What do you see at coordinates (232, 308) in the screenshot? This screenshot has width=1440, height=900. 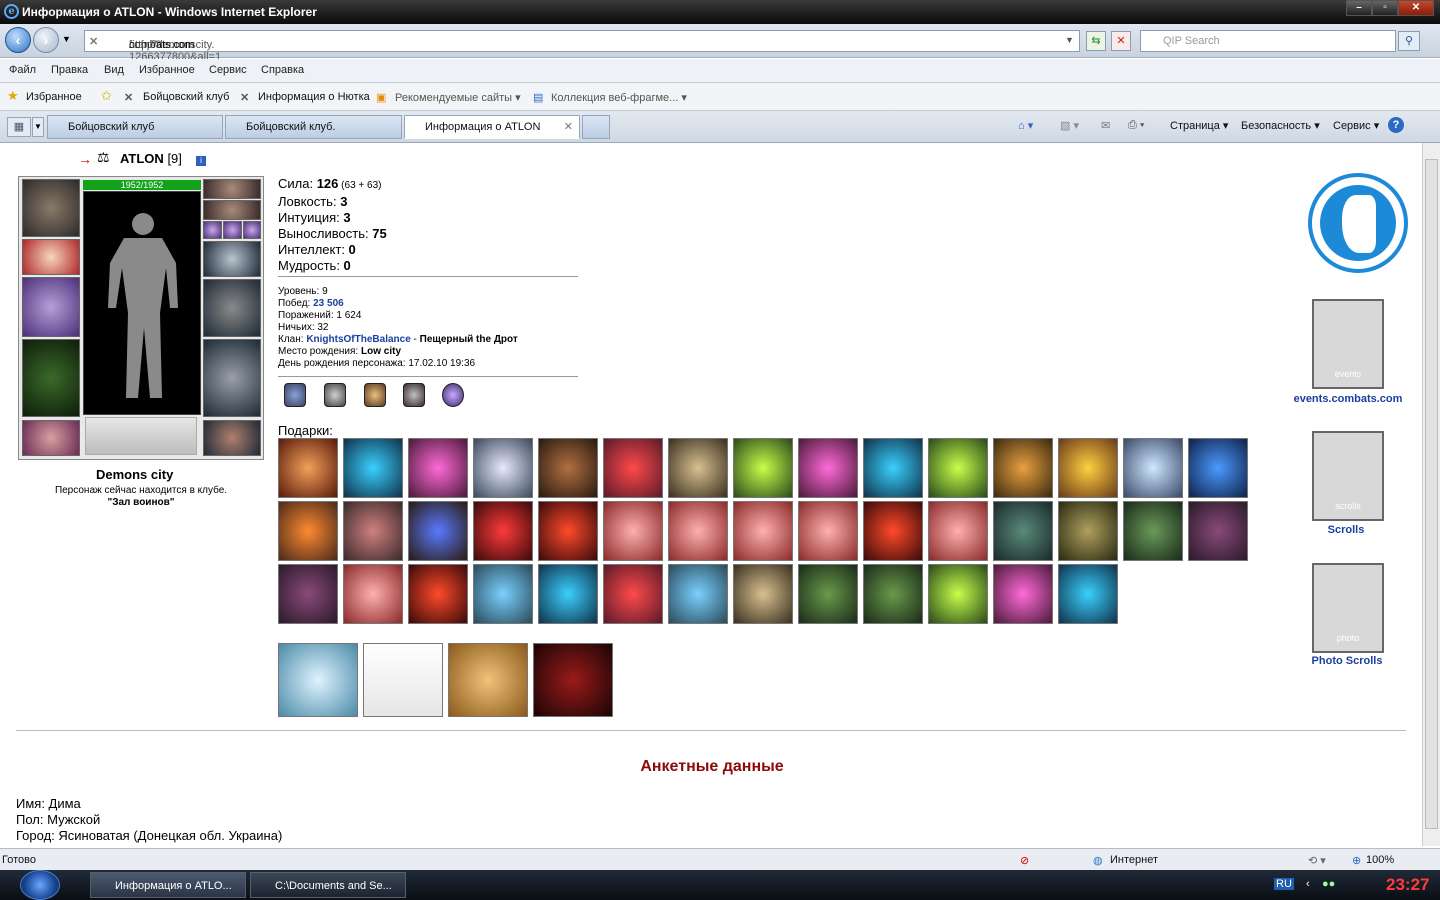 I see `shield-slot` at bounding box center [232, 308].